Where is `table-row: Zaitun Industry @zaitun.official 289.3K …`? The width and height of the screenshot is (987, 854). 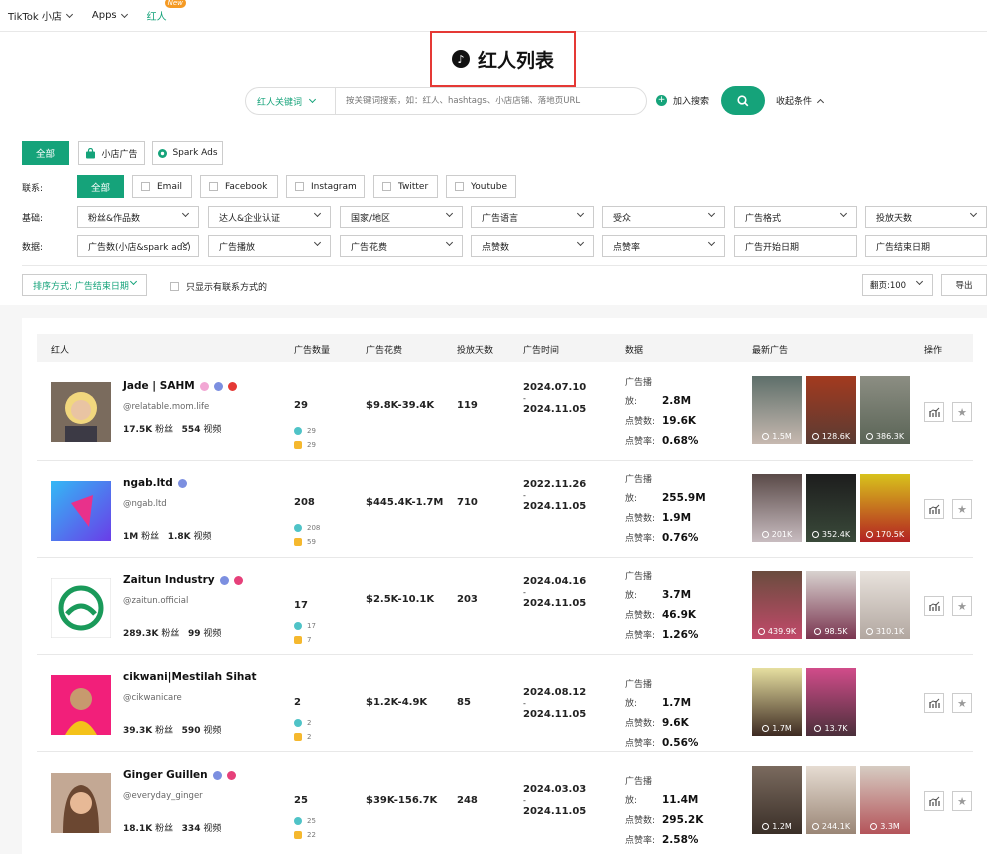 table-row: Zaitun Industry @zaitun.official 289.3K … is located at coordinates (505, 606).